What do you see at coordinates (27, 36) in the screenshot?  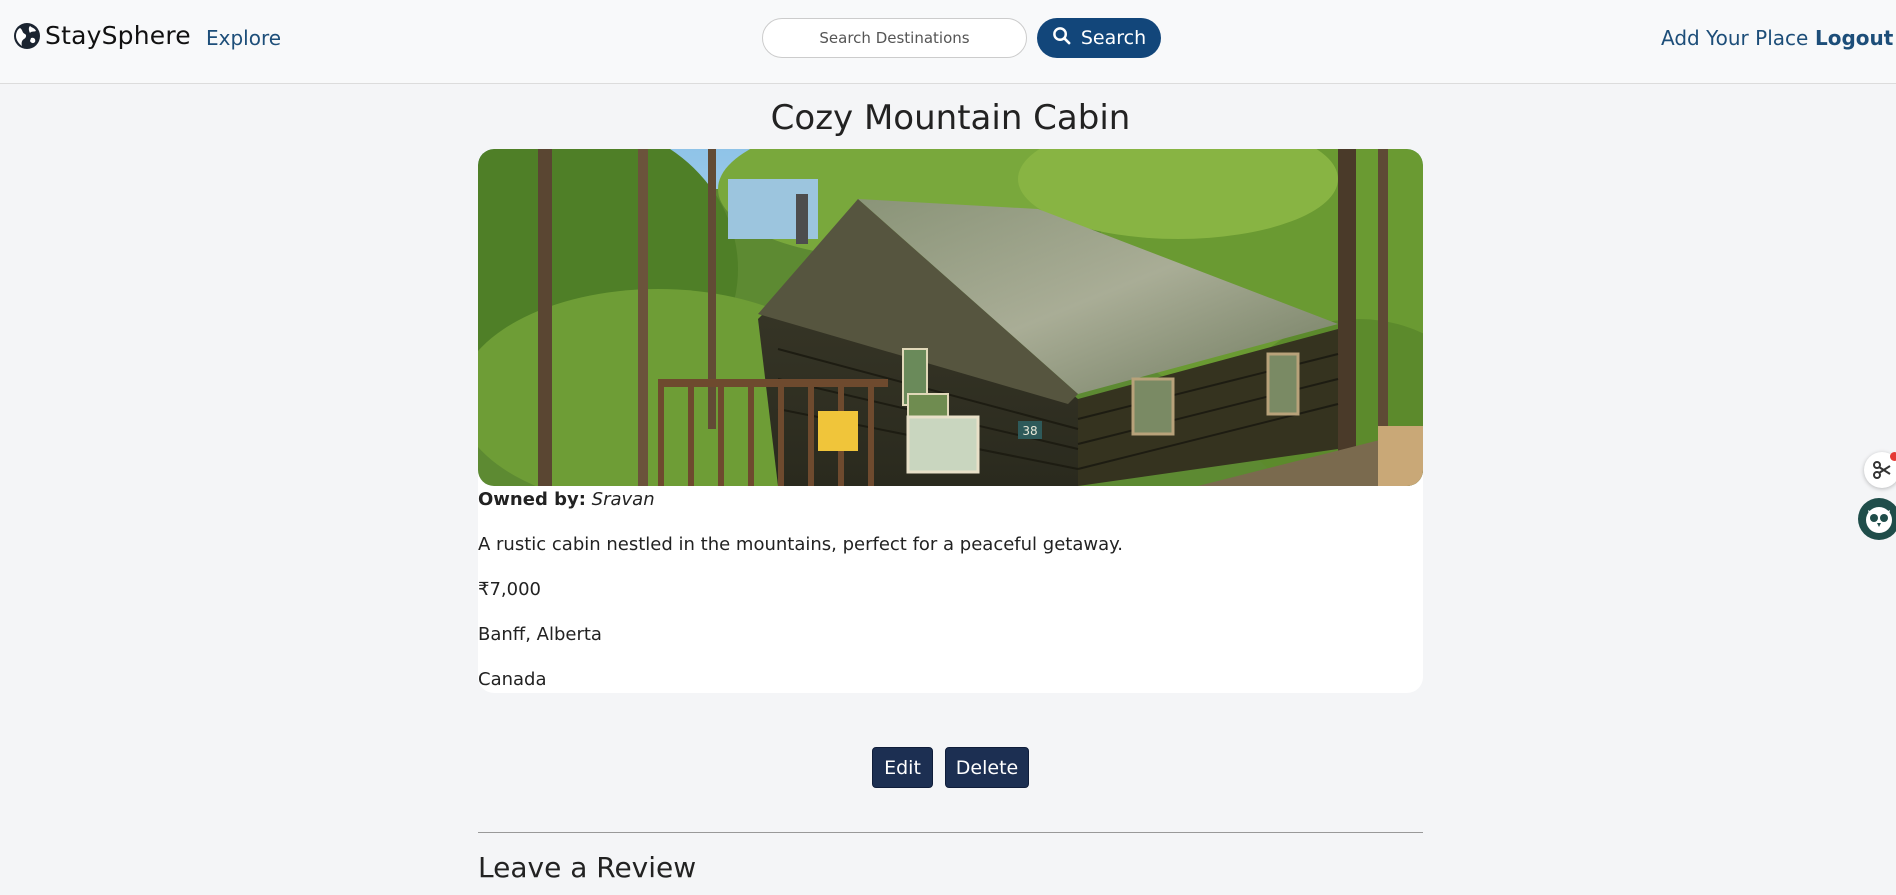 I see `globe-icon` at bounding box center [27, 36].